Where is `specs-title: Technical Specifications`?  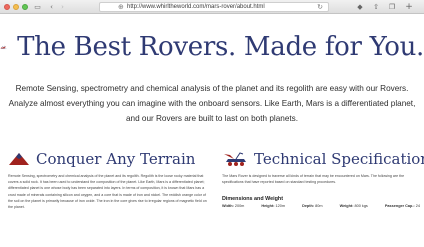
specs-title: Technical Specifications is located at coordinates (339, 159).